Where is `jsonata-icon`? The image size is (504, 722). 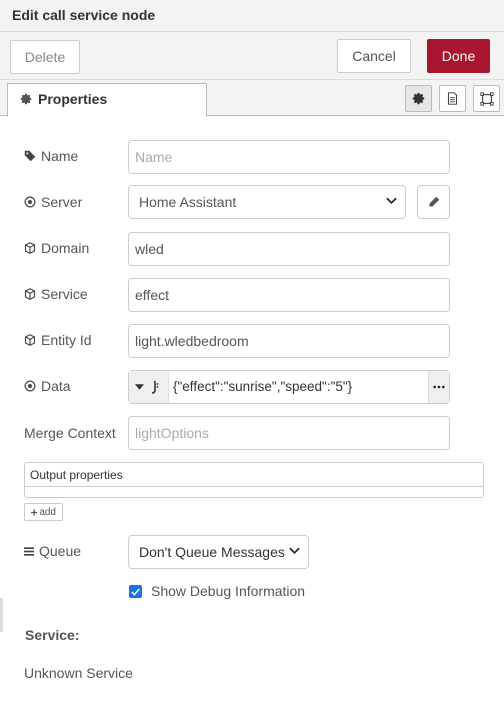 jsonata-icon is located at coordinates (155, 387).